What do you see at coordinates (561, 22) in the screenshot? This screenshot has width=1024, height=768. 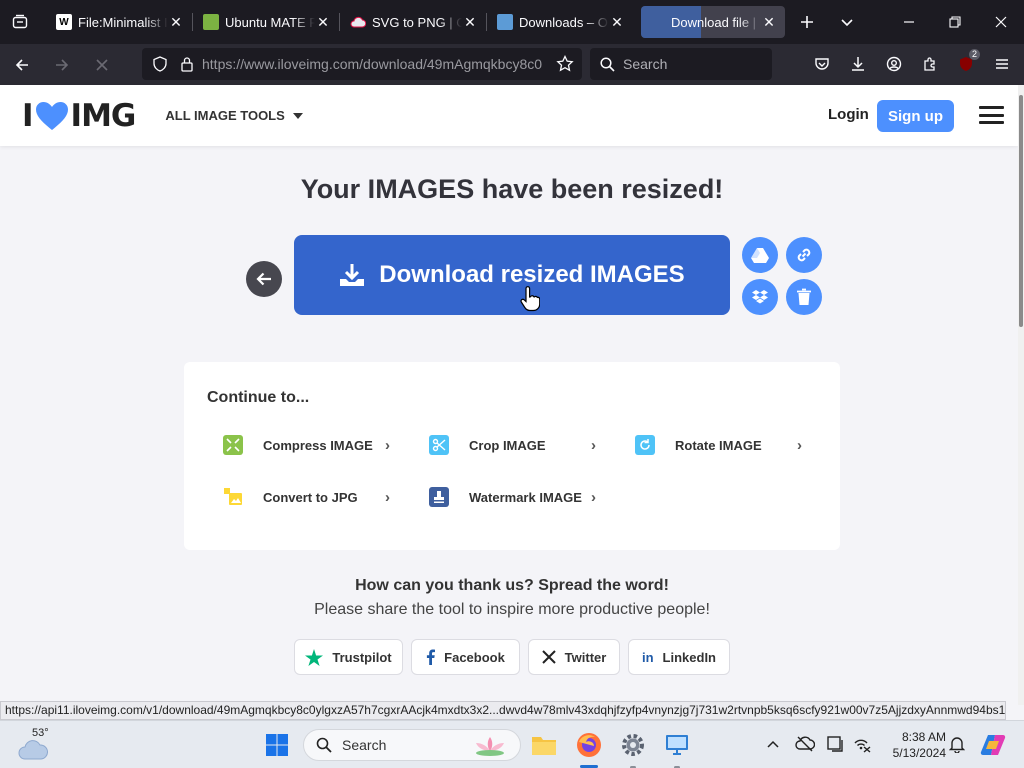 I see `tab-downloads: Downloads – Or ✕` at bounding box center [561, 22].